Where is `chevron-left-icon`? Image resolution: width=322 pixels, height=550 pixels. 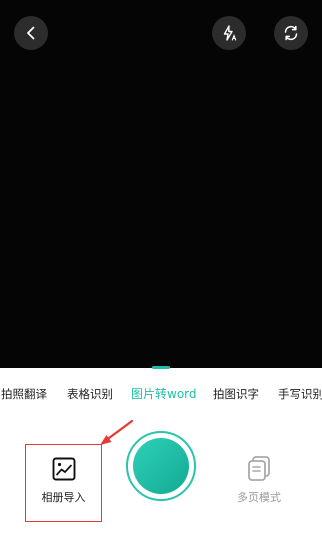
chevron-left-icon is located at coordinates (31, 33).